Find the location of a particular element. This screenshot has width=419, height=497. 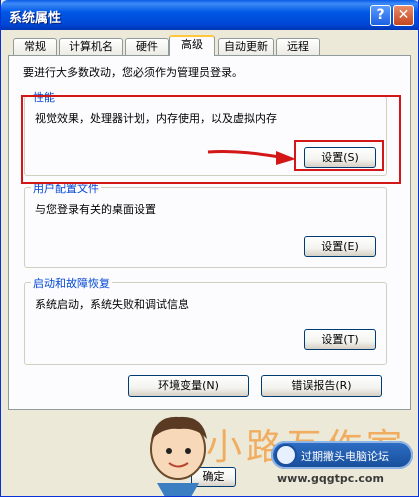

user-profiles-settings-button: 设置(E) is located at coordinates (340, 246).